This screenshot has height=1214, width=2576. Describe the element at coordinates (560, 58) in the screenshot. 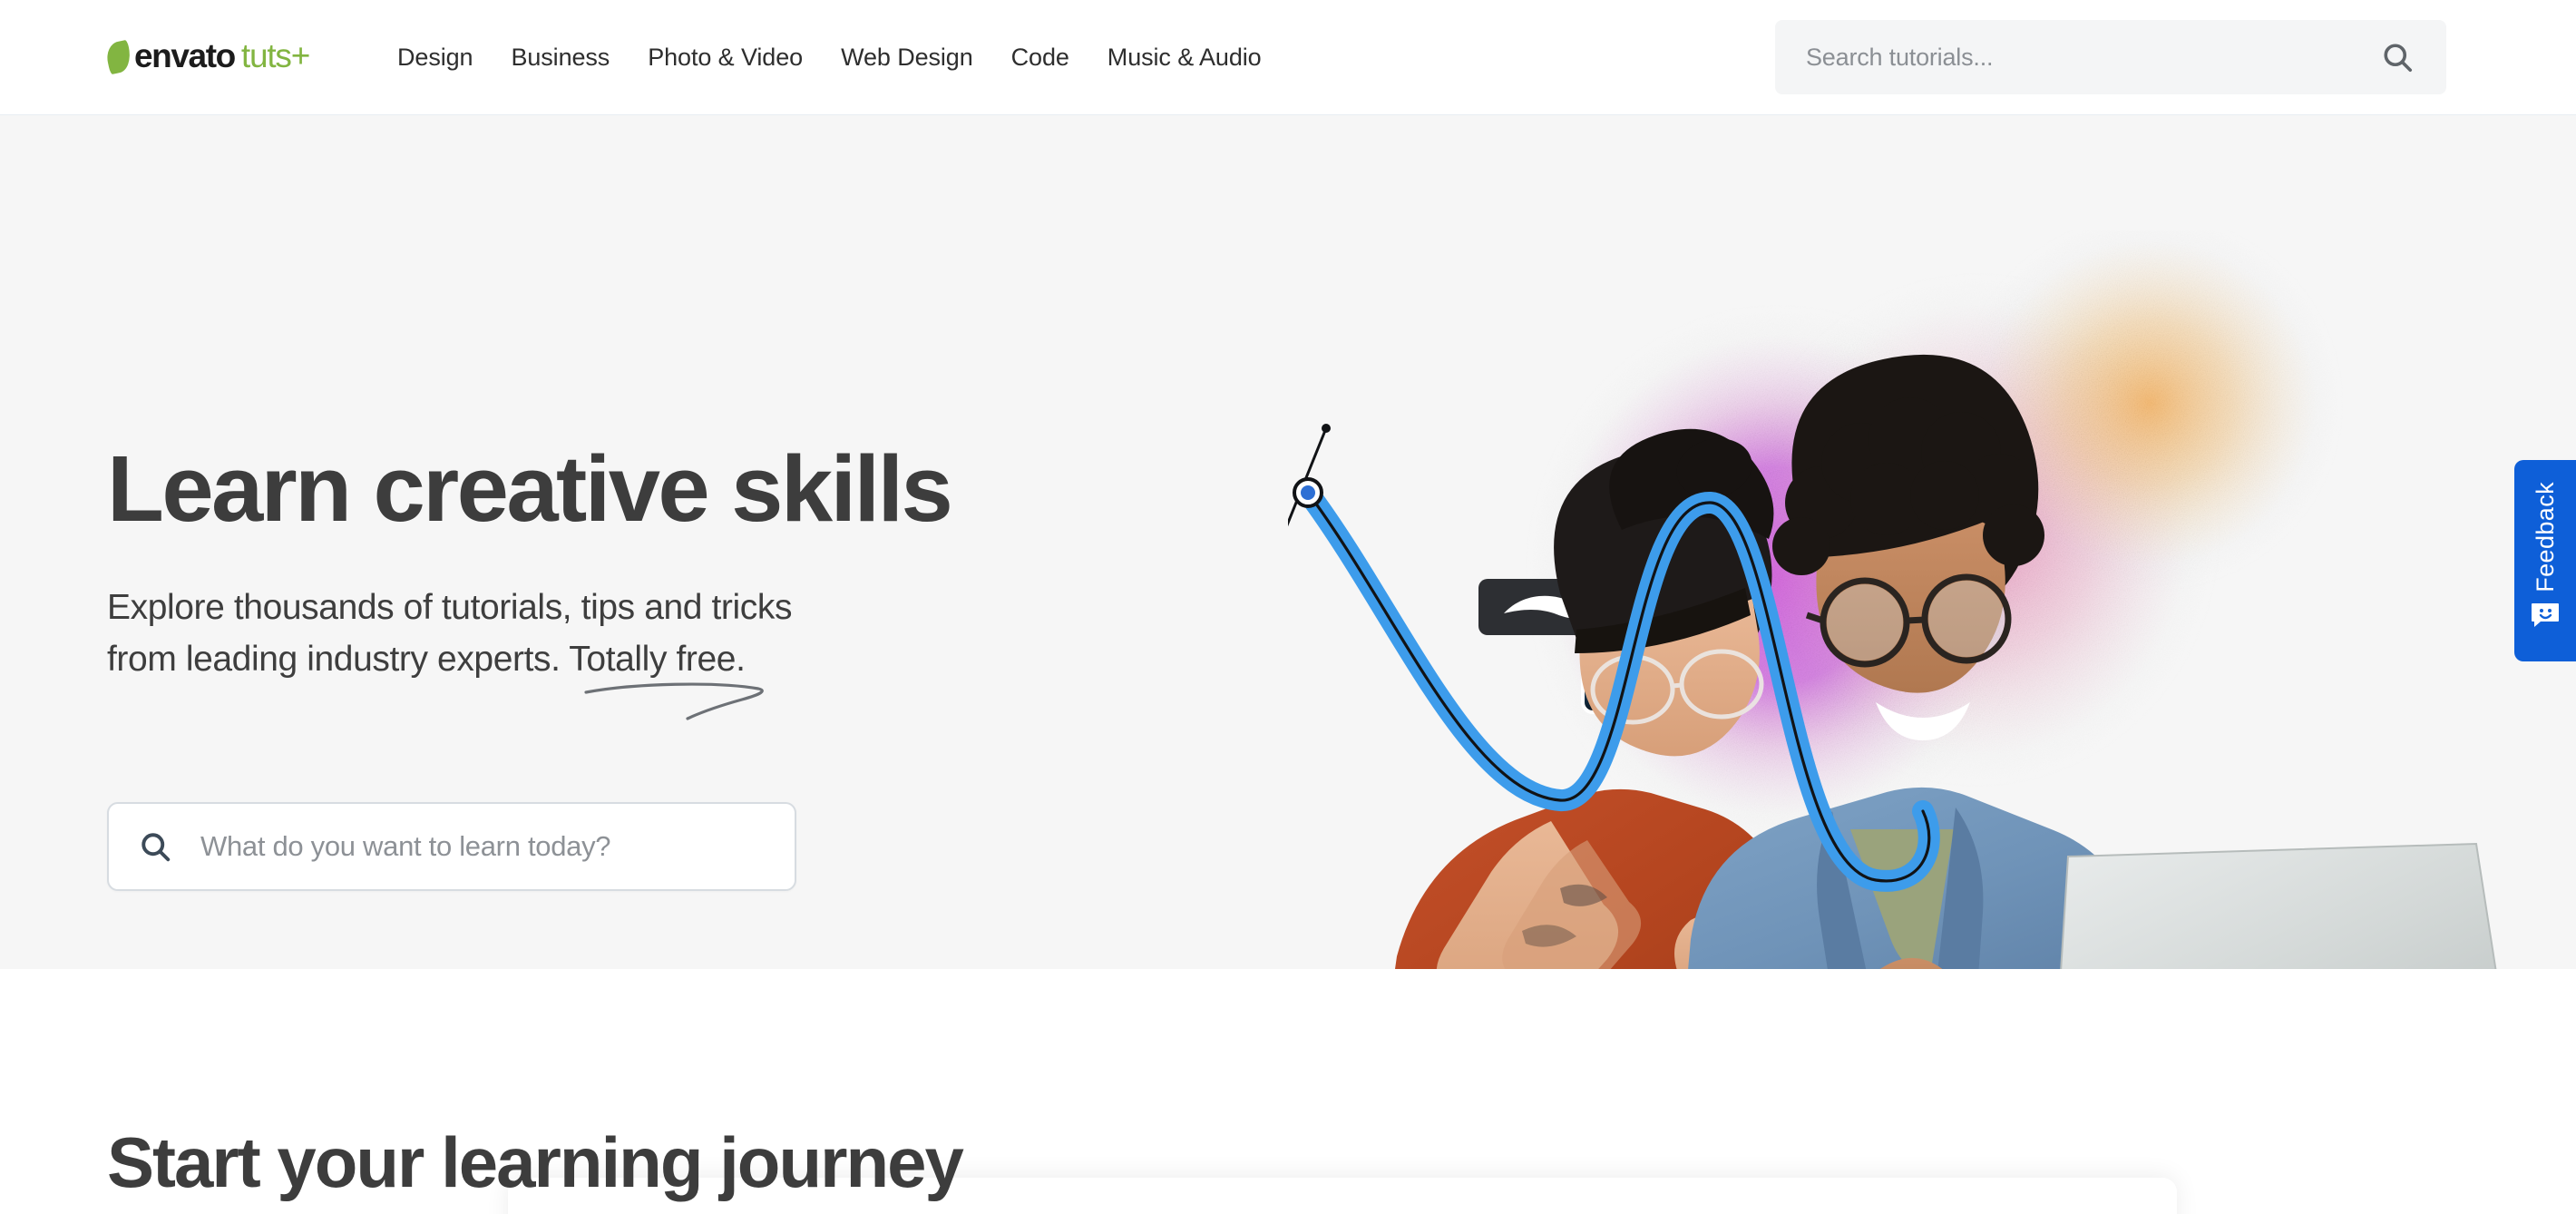

I see `nav-item-business: Business` at that location.